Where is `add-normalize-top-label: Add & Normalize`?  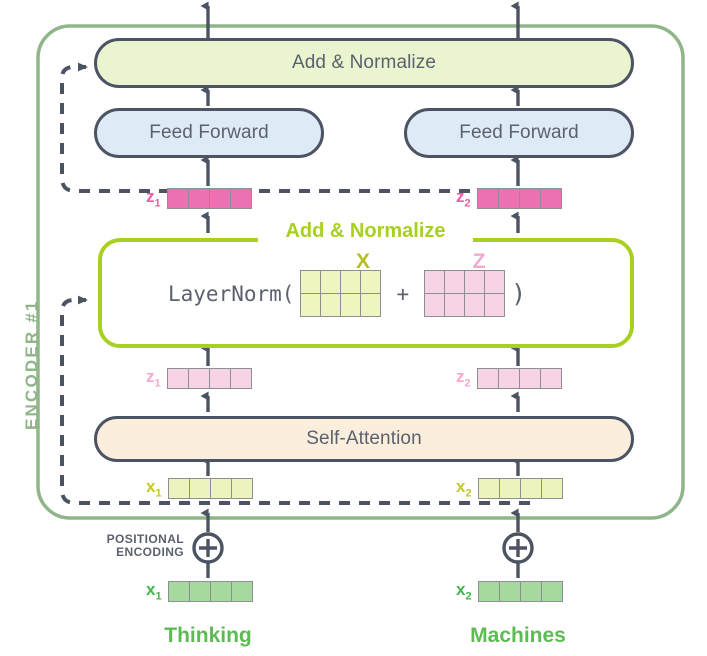 add-normalize-top-label: Add & Normalize is located at coordinates (364, 62).